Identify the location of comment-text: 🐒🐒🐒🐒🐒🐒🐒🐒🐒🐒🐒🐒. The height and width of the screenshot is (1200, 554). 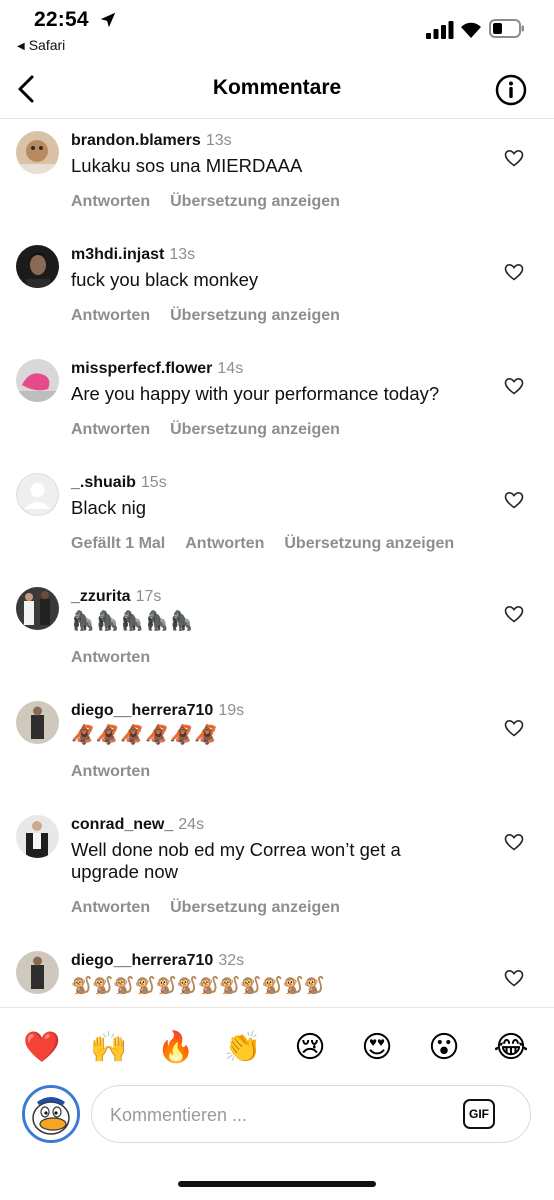
(198, 985).